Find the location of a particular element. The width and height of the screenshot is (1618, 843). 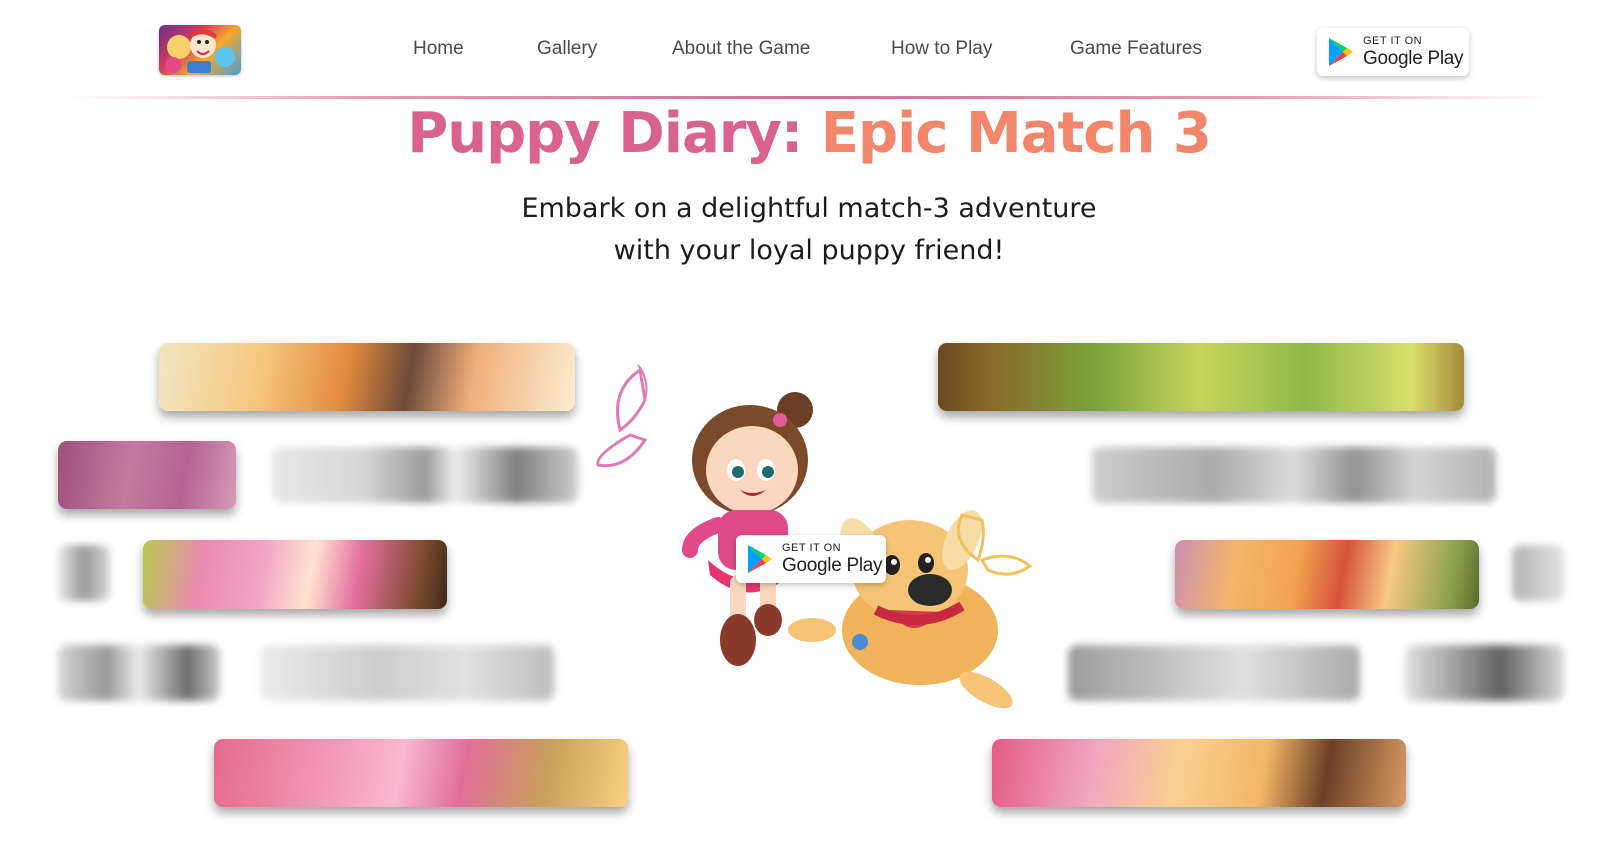

subtitle-line-2: with your loyal puppy friend! is located at coordinates (809, 250).